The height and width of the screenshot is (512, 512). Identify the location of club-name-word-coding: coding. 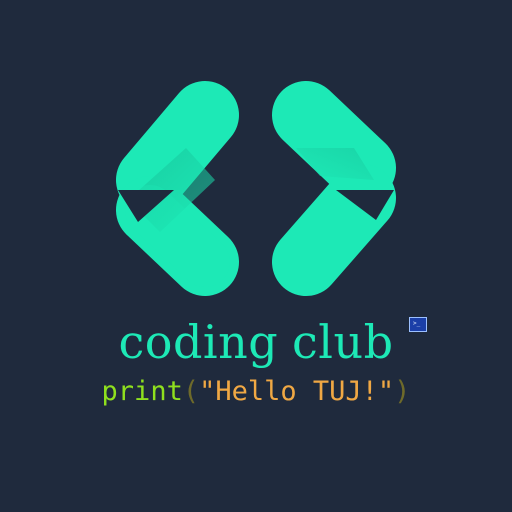
(198, 342).